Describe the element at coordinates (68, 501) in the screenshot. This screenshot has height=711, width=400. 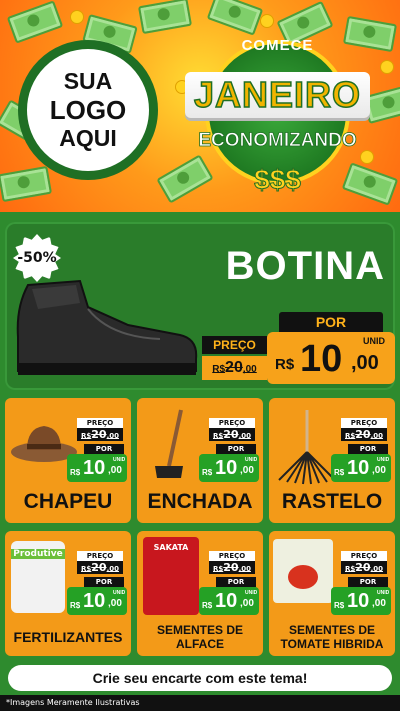
I see `product-name: CHAPEU` at that location.